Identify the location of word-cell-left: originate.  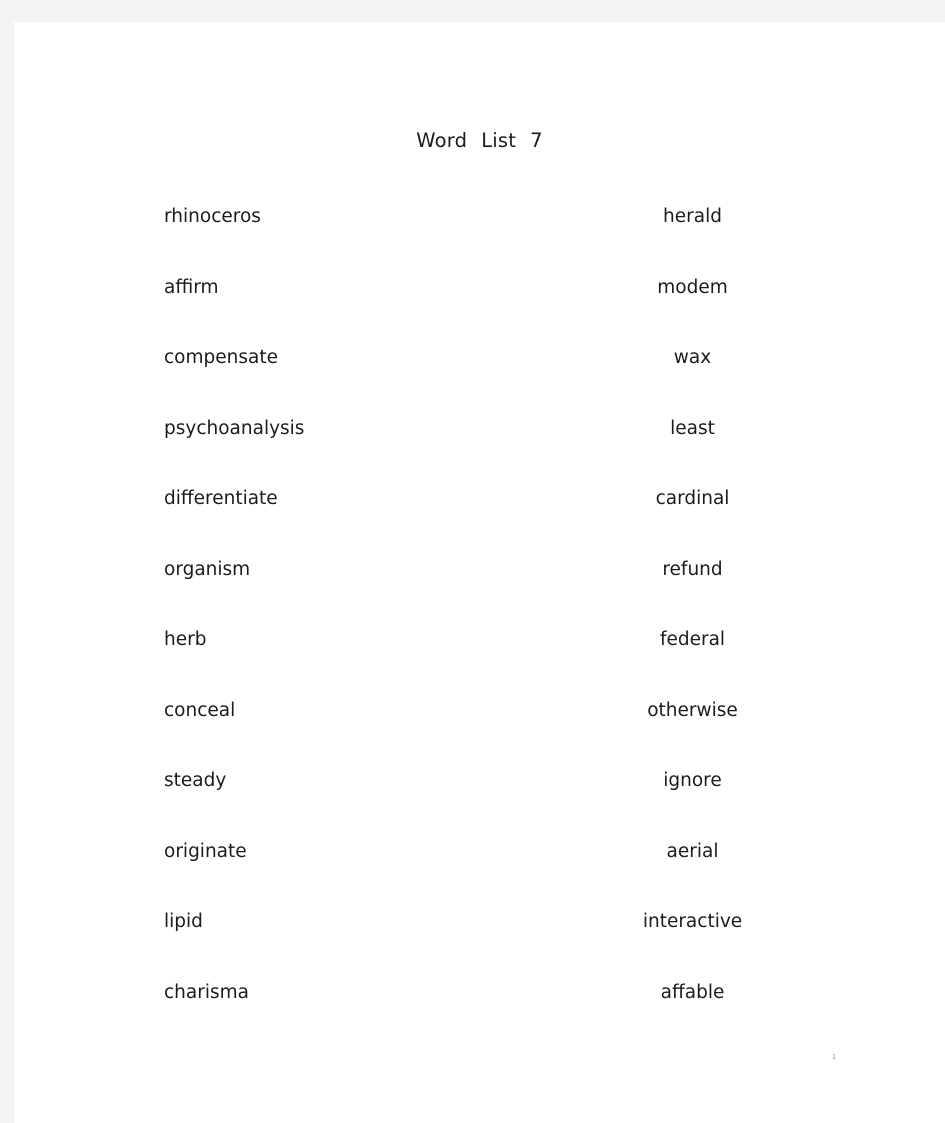
(205, 851).